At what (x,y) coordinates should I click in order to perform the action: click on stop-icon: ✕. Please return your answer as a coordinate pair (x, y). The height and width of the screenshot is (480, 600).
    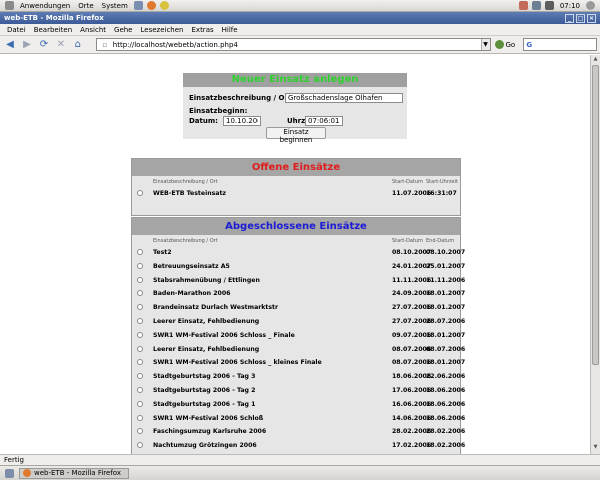
    Looking at the image, I should click on (61, 45).